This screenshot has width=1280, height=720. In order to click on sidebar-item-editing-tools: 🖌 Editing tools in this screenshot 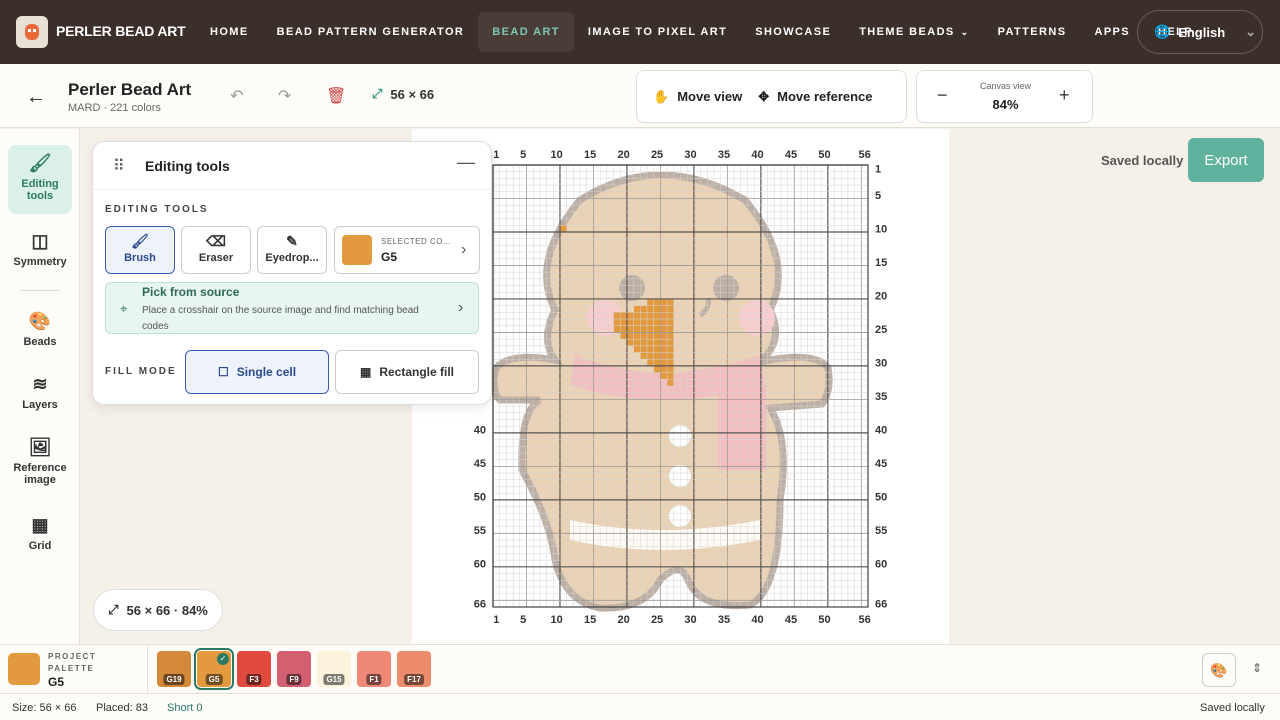, I will do `click(40, 179)`.